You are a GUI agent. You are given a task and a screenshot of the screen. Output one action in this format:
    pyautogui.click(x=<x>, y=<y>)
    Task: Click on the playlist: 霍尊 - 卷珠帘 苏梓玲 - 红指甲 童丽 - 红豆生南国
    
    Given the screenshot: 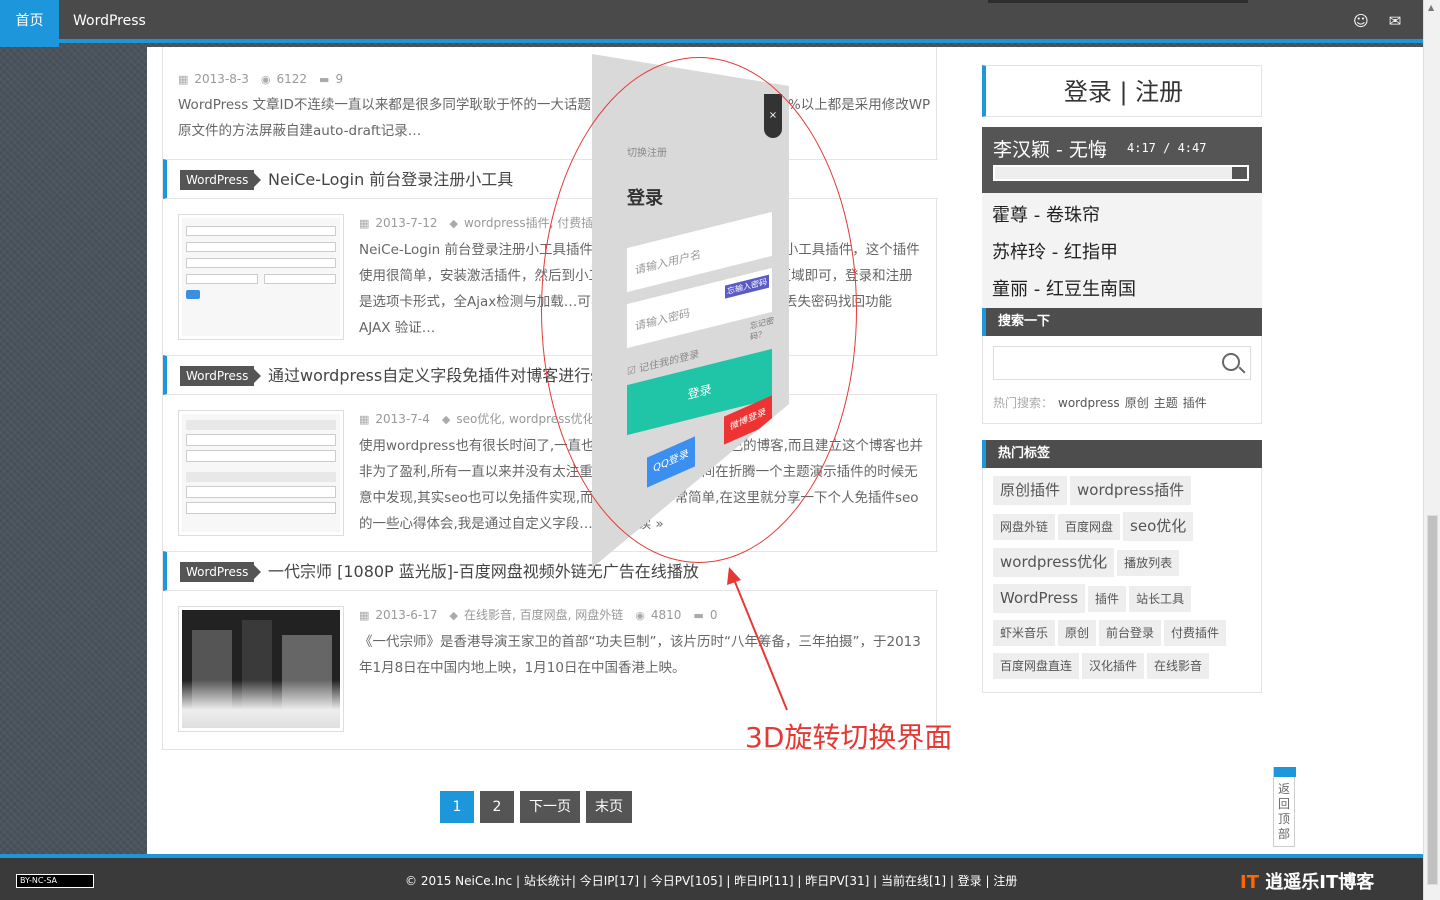 What is the action you would take?
    pyautogui.click(x=1122, y=250)
    